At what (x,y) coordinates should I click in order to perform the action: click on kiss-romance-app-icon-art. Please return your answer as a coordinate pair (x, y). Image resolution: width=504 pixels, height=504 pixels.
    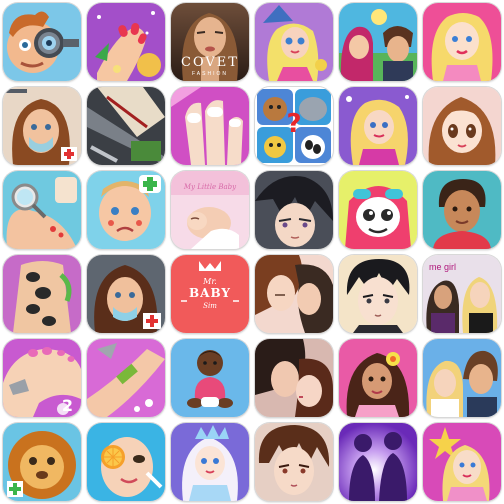
    Looking at the image, I should click on (294, 378).